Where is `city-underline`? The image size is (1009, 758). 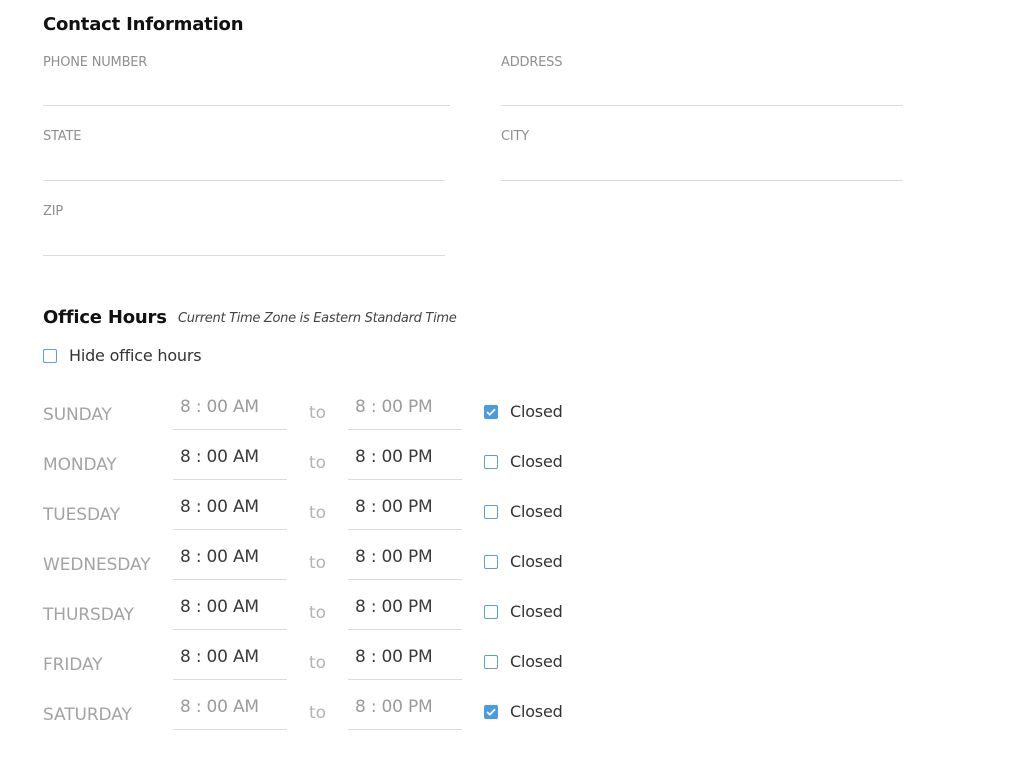
city-underline is located at coordinates (702, 180).